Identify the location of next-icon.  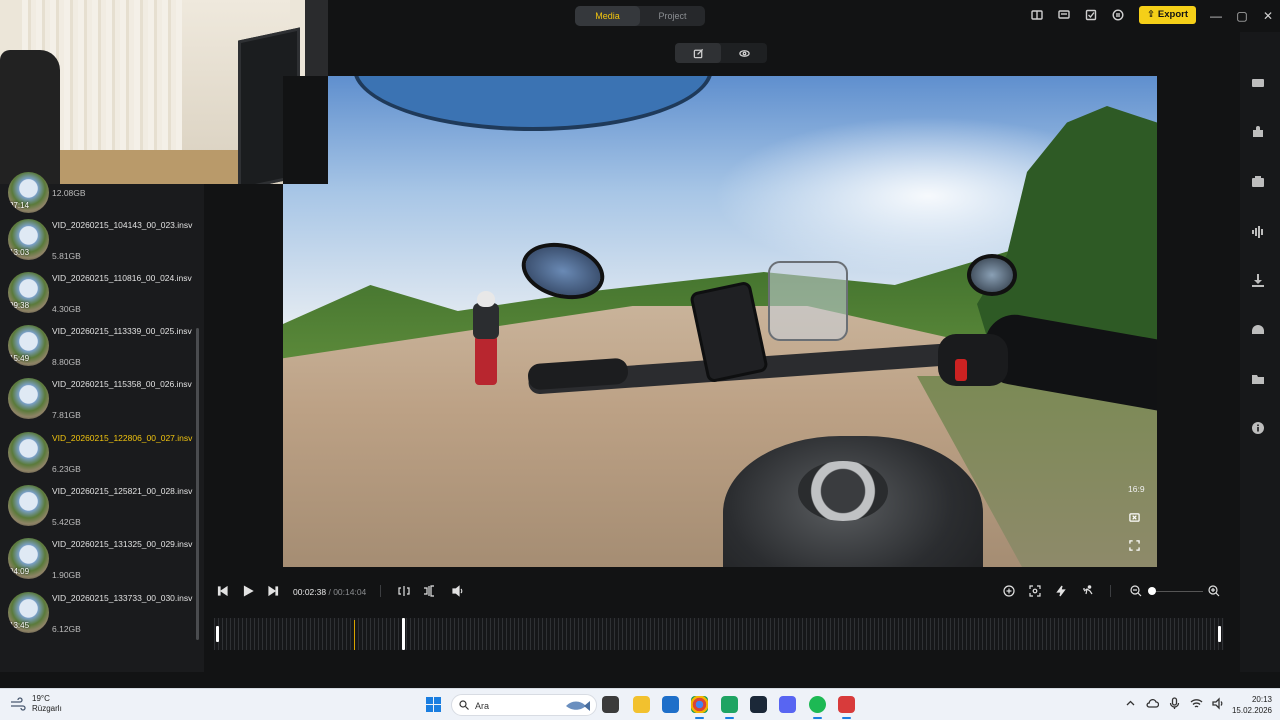
(273, 591).